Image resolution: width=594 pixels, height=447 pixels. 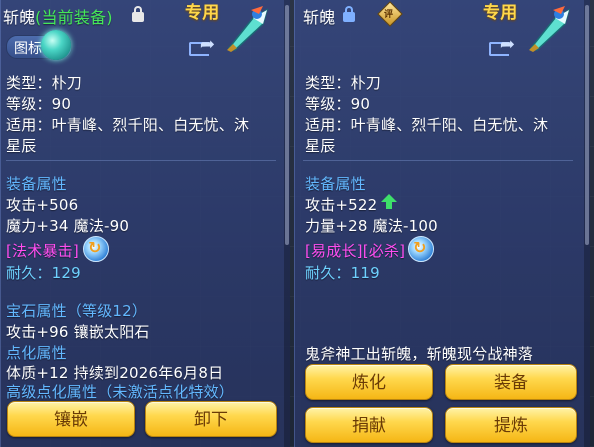 What do you see at coordinates (419, 354) in the screenshot?
I see `flavor-text: 鬼斧神工出斩魄，斩魄现兮战神落` at bounding box center [419, 354].